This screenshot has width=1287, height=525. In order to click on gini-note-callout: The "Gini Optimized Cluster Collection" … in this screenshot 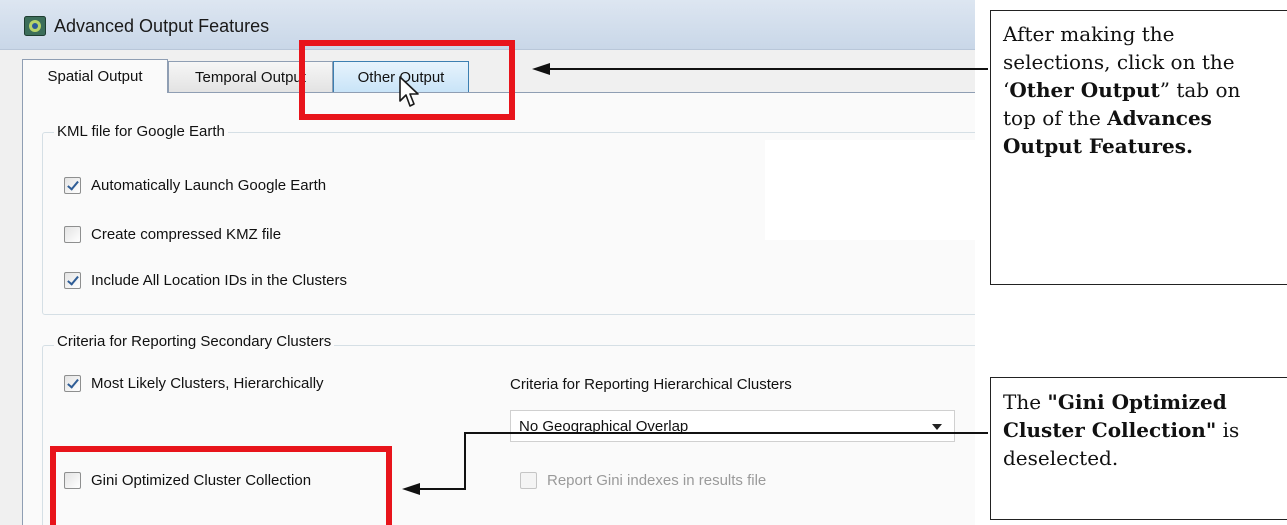, I will do `click(1138, 448)`.